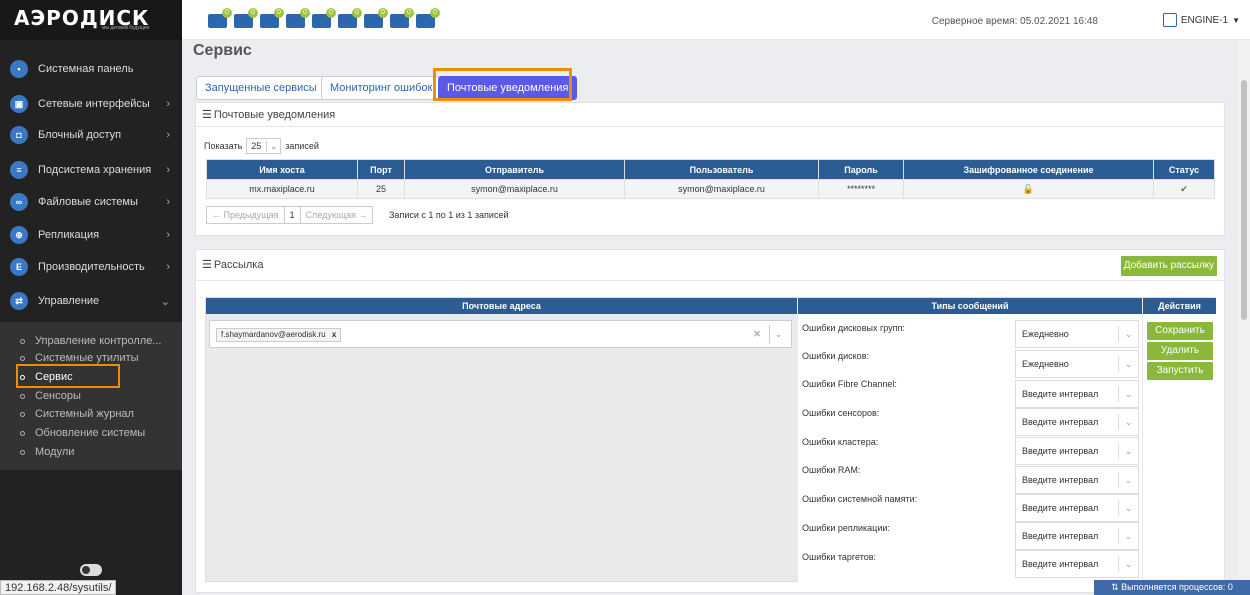  What do you see at coordinates (69, 235) in the screenshot?
I see `sidebar-item-label: Репликация` at bounding box center [69, 235].